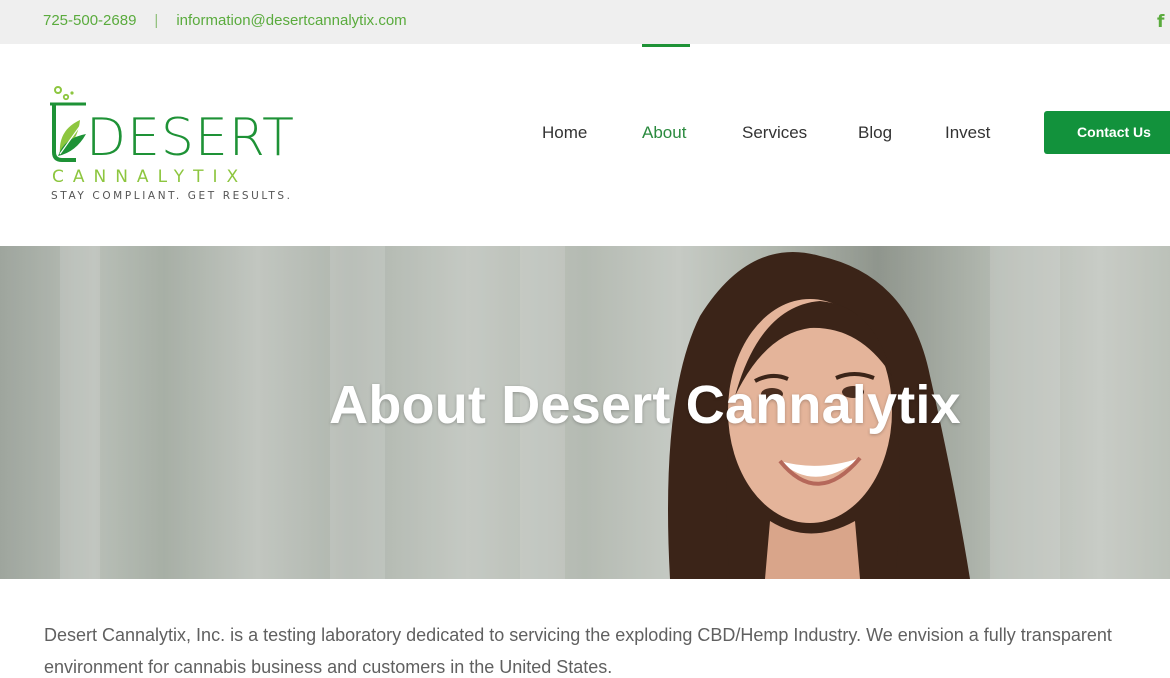 Image resolution: width=1170 pixels, height=678 pixels. Describe the element at coordinates (89, 20) in the screenshot. I see `phone-link: 725-500-2689` at that location.